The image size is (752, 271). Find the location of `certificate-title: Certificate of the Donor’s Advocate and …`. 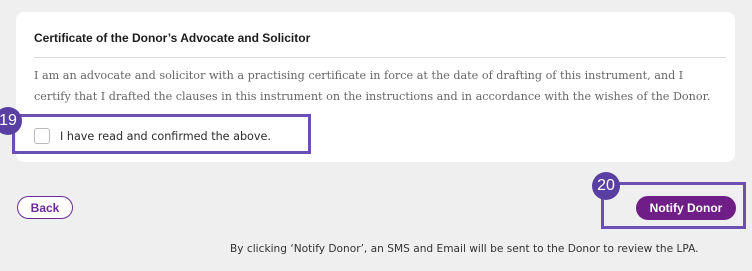

certificate-title: Certificate of the Donor’s Advocate and … is located at coordinates (172, 38).